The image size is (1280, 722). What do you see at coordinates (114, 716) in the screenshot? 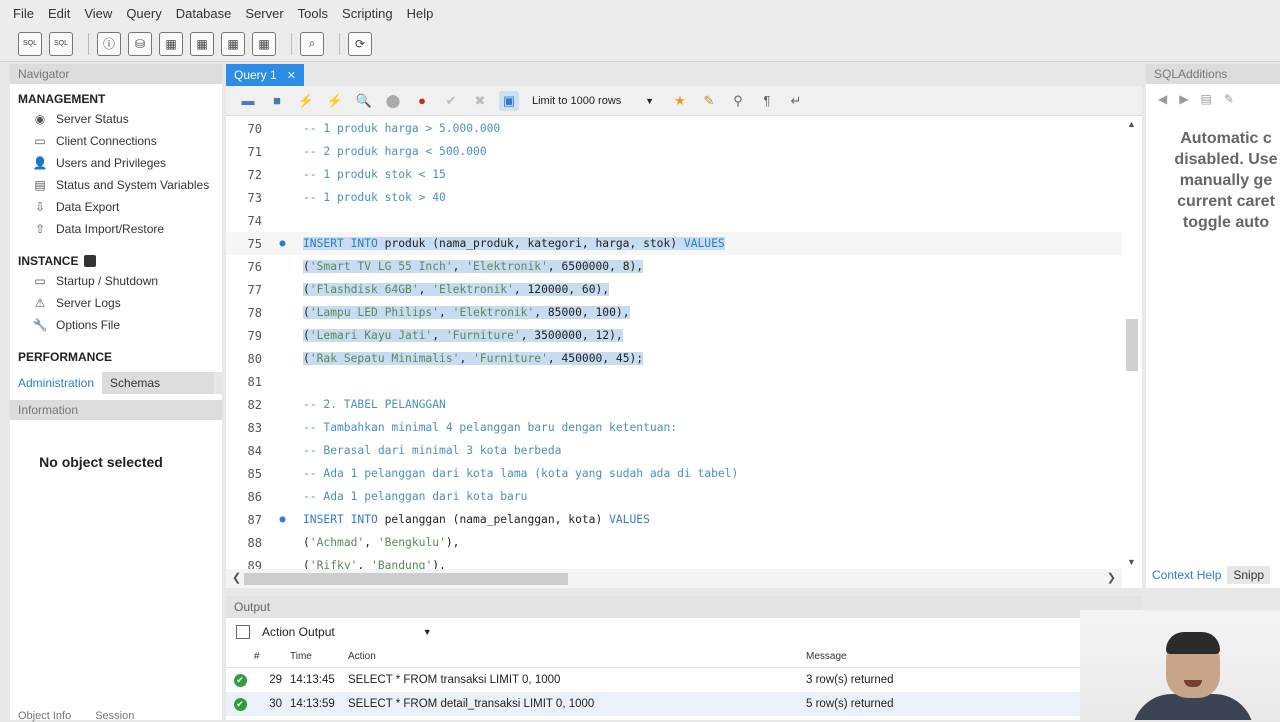
I see `tab-session: Session` at bounding box center [114, 716].